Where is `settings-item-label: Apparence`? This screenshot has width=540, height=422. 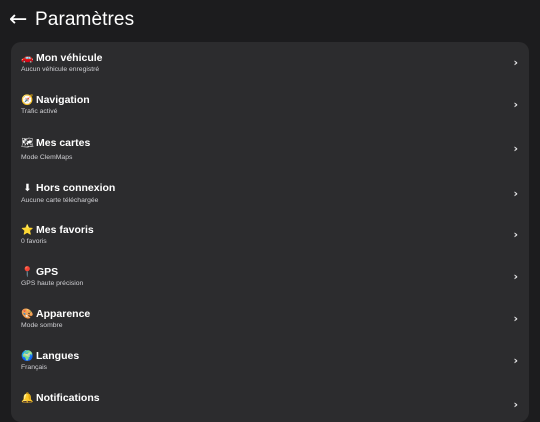 settings-item-label: Apparence is located at coordinates (63, 314).